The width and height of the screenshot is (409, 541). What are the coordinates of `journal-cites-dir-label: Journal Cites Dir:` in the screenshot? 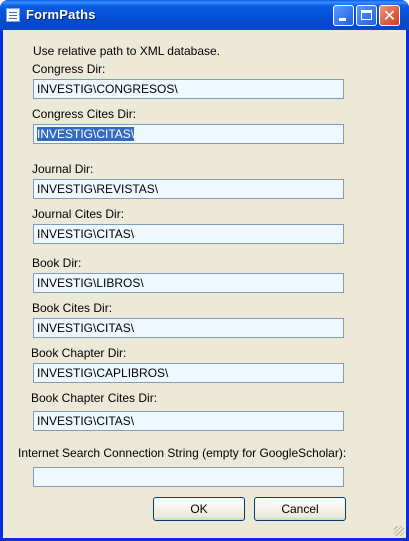 It's located at (78, 214).